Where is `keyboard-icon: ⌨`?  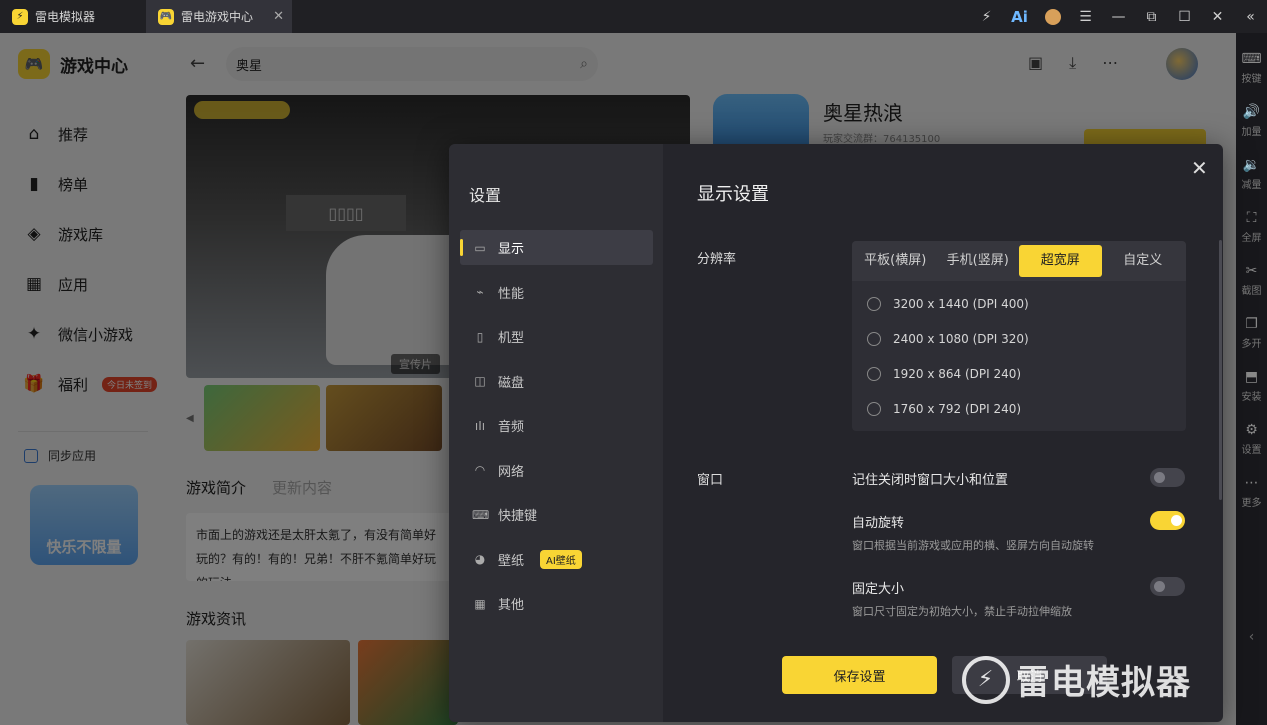
keyboard-icon: ⌨ is located at coordinates (1251, 58).